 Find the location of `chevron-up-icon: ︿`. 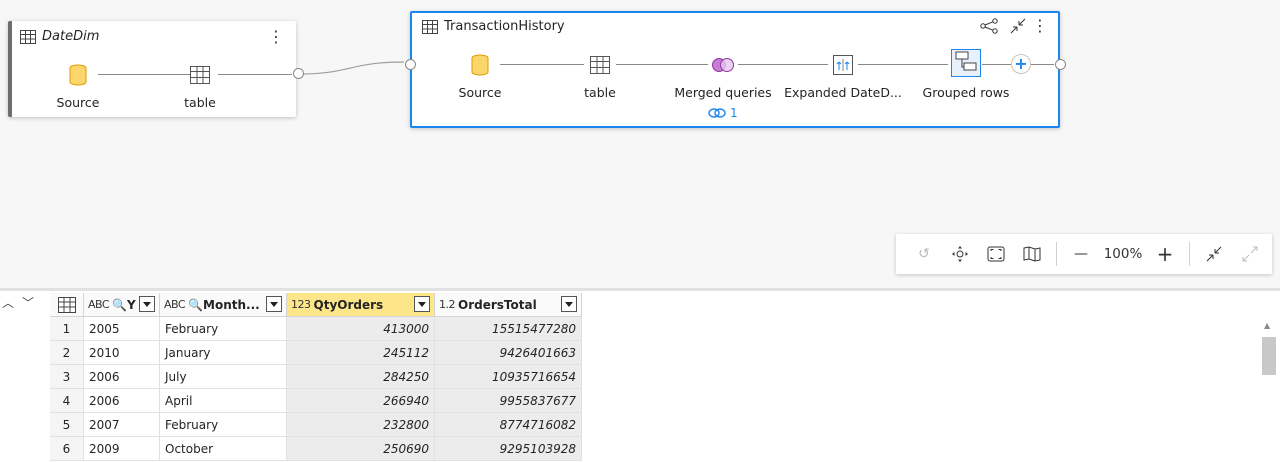

chevron-up-icon: ︿ is located at coordinates (8, 302).